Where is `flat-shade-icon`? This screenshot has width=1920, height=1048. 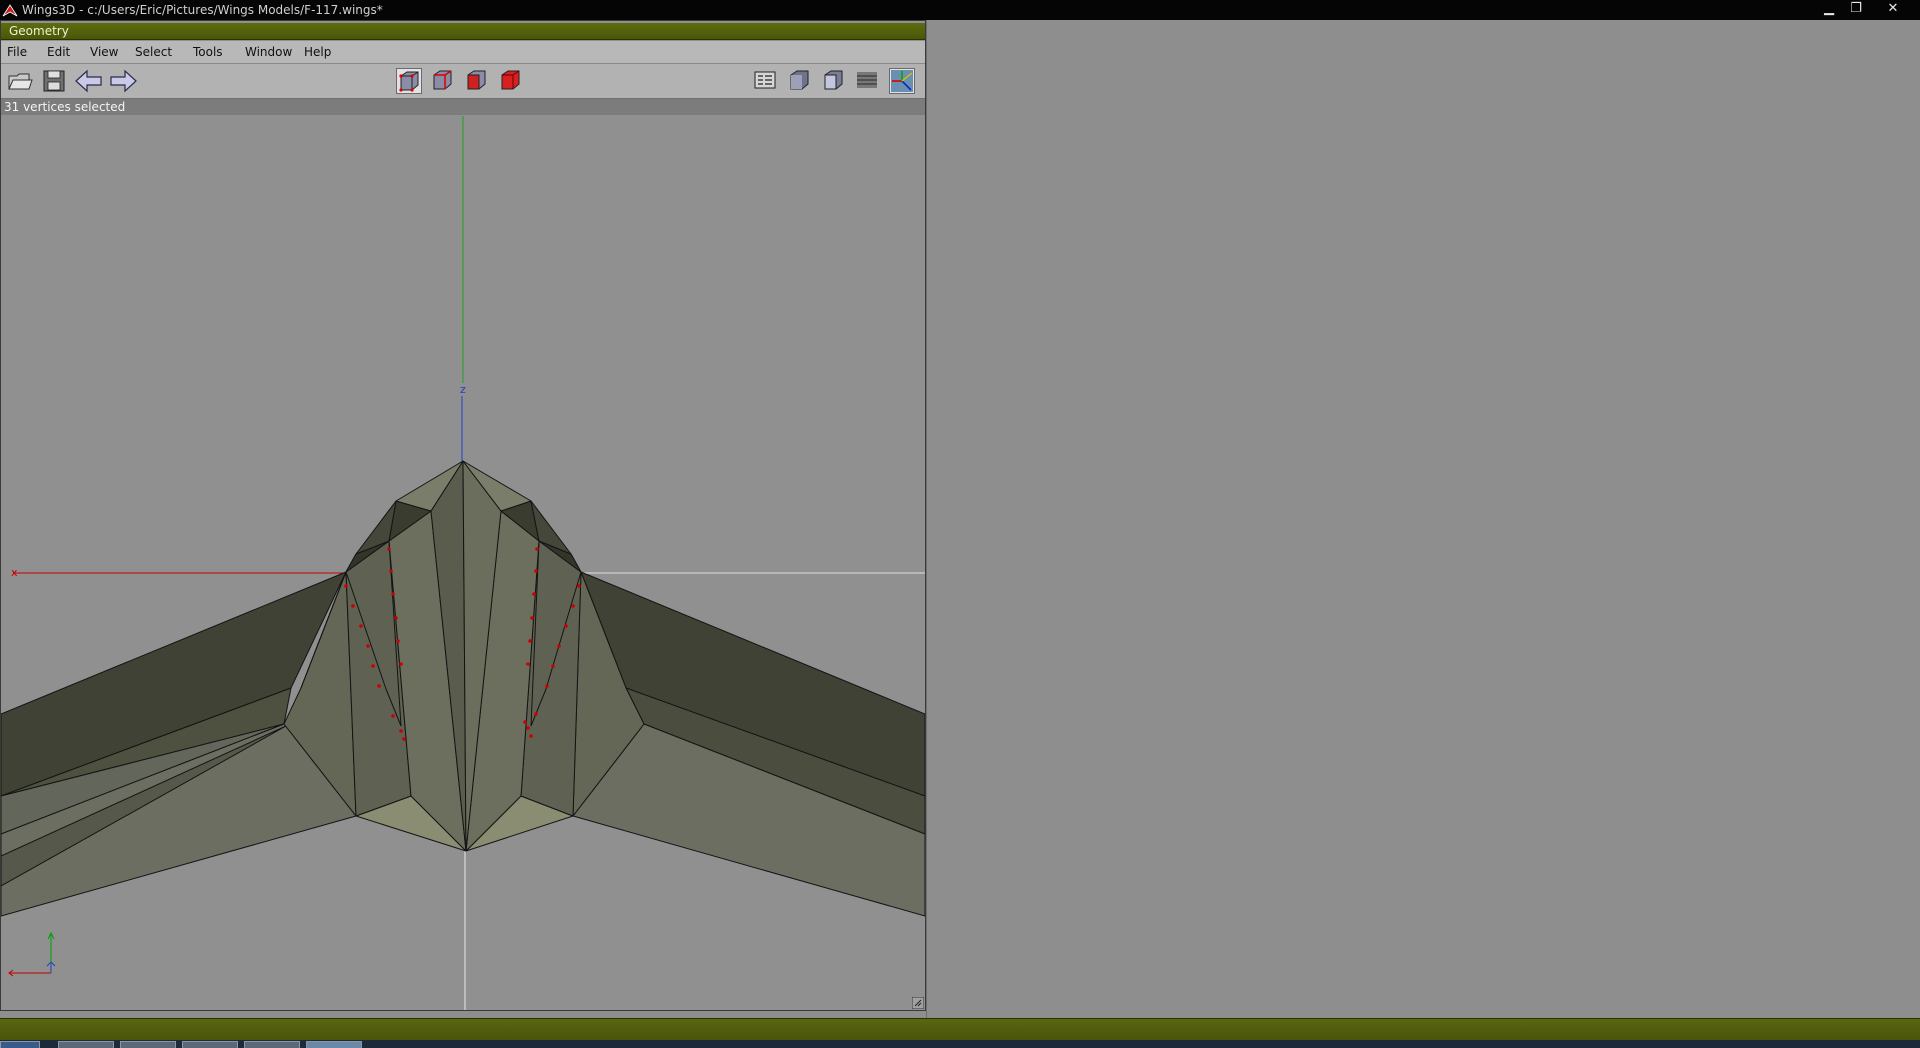
flat-shade-icon is located at coordinates (833, 80).